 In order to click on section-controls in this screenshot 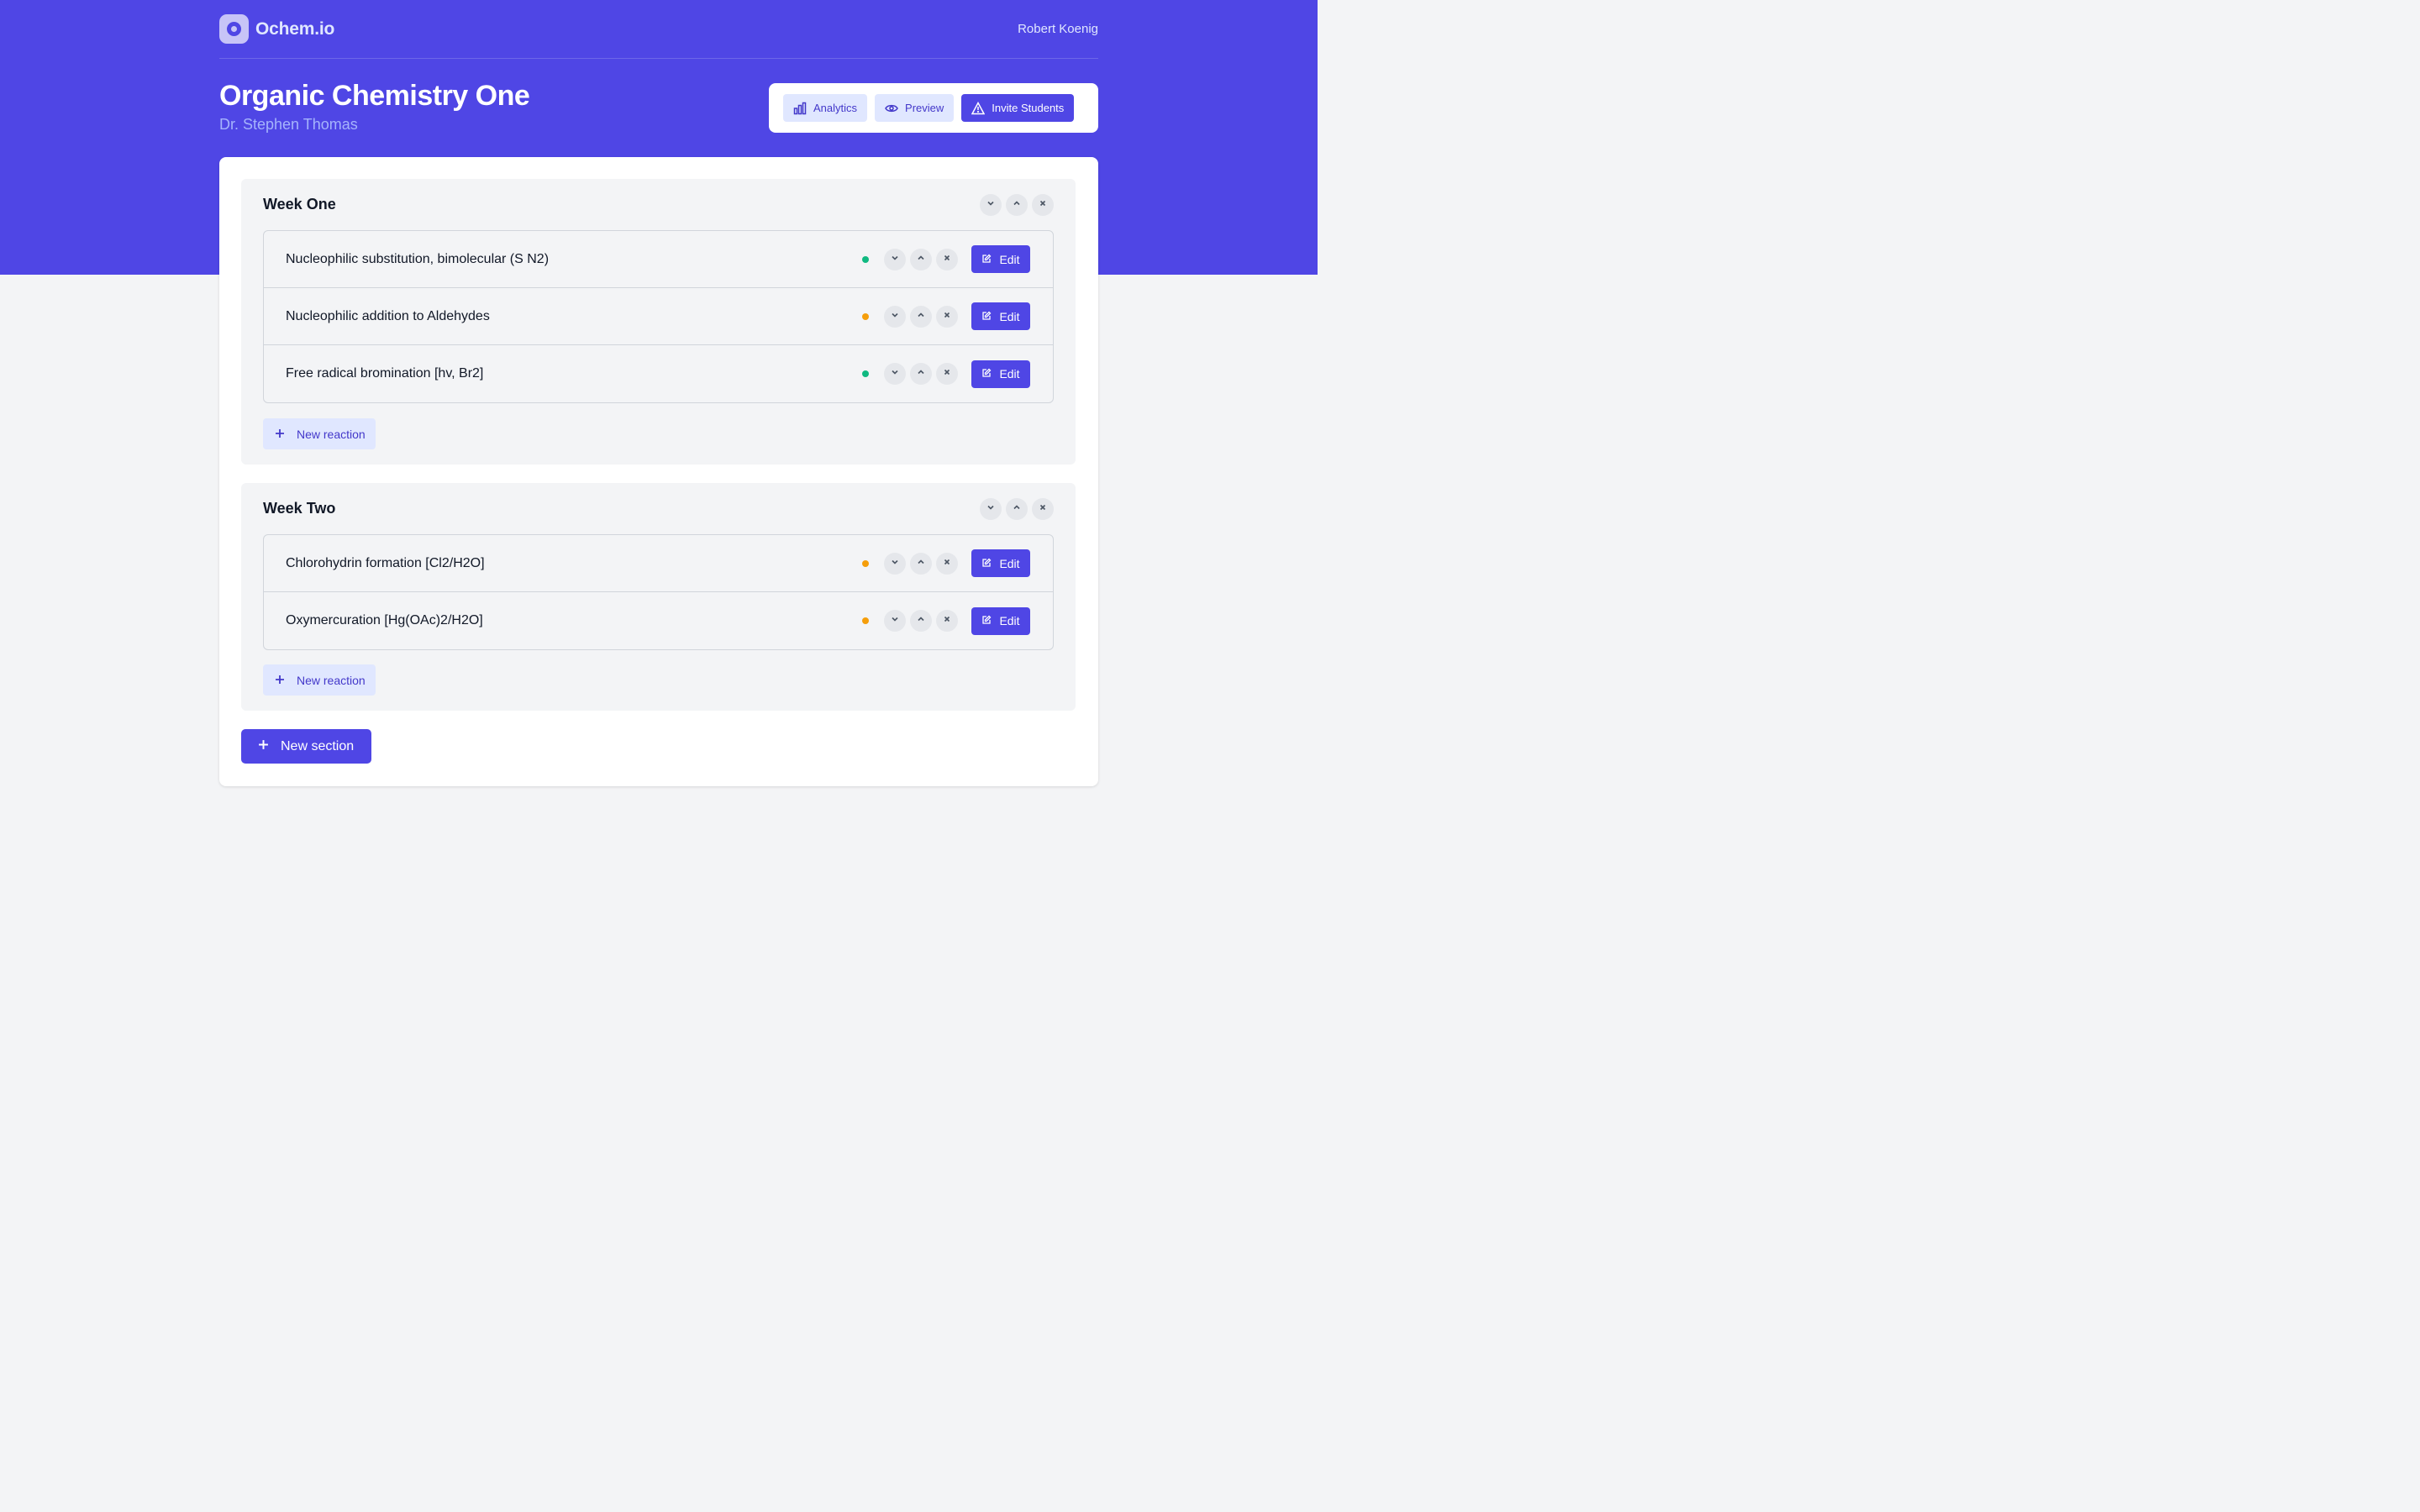, I will do `click(1017, 205)`.